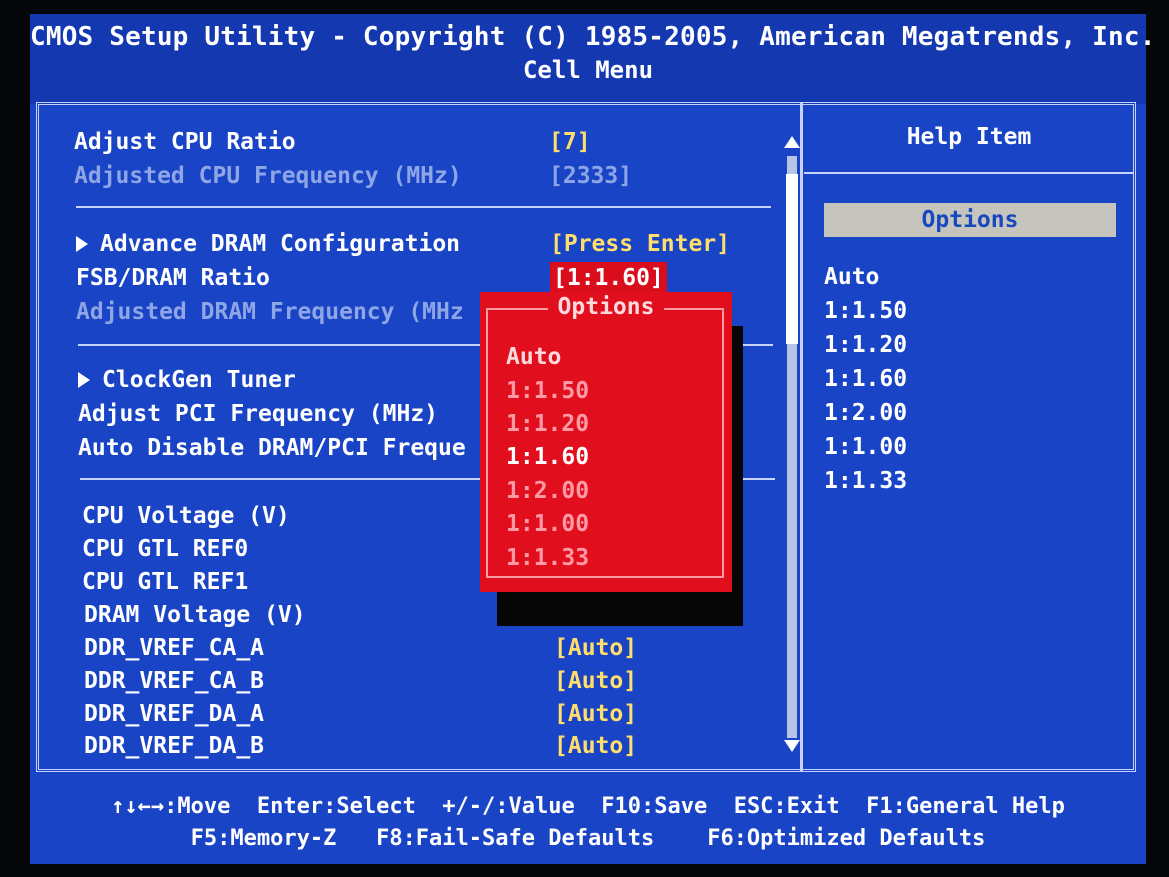 The height and width of the screenshot is (877, 1169). I want to click on popup-option: 1:1.50, so click(547, 391).